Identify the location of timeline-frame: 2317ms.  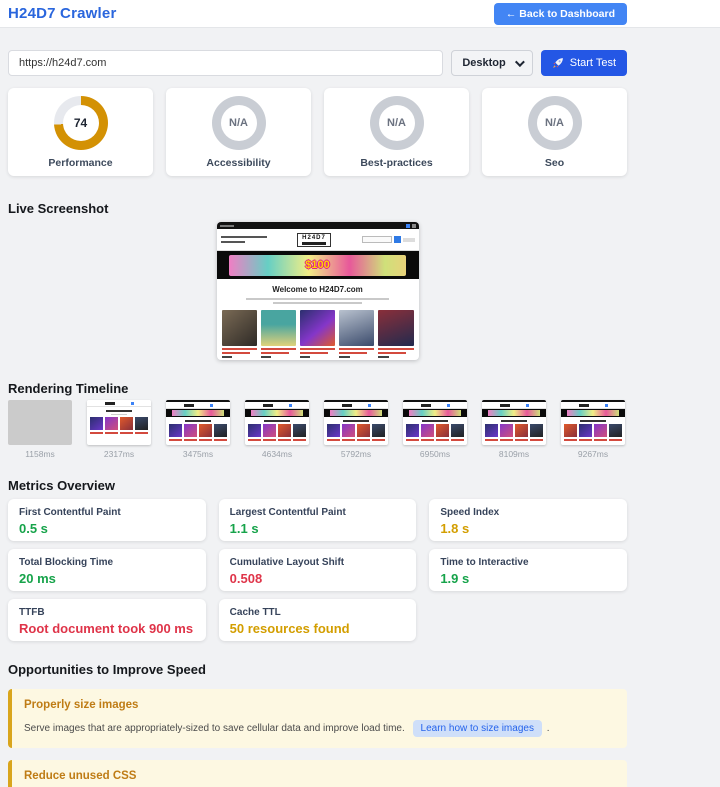
(119, 429).